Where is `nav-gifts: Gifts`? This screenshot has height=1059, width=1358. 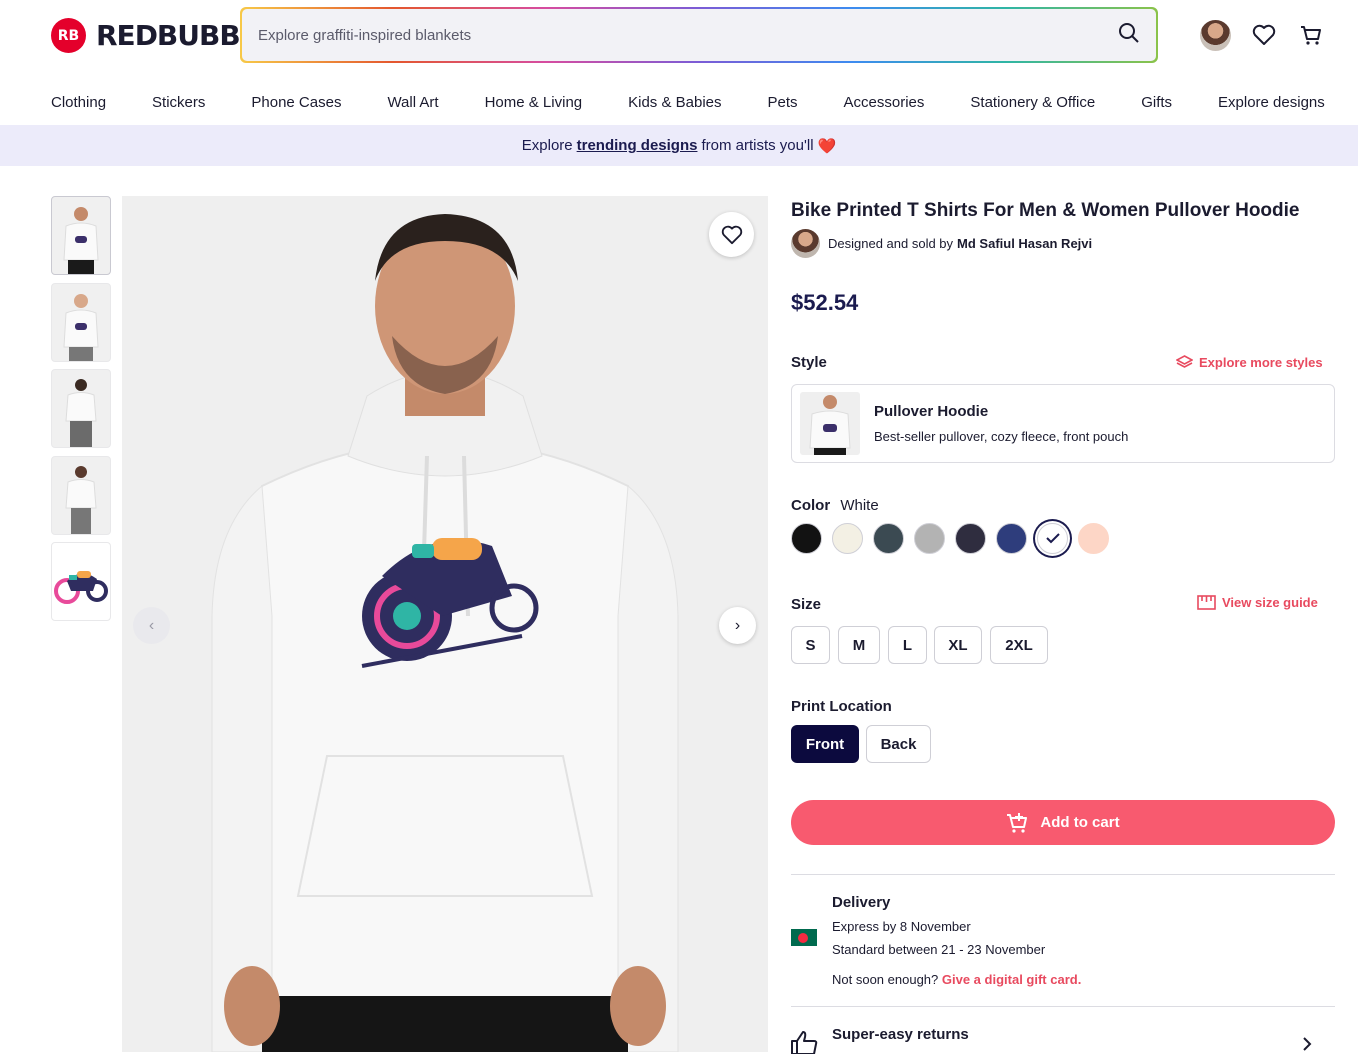 nav-gifts: Gifts is located at coordinates (1156, 102).